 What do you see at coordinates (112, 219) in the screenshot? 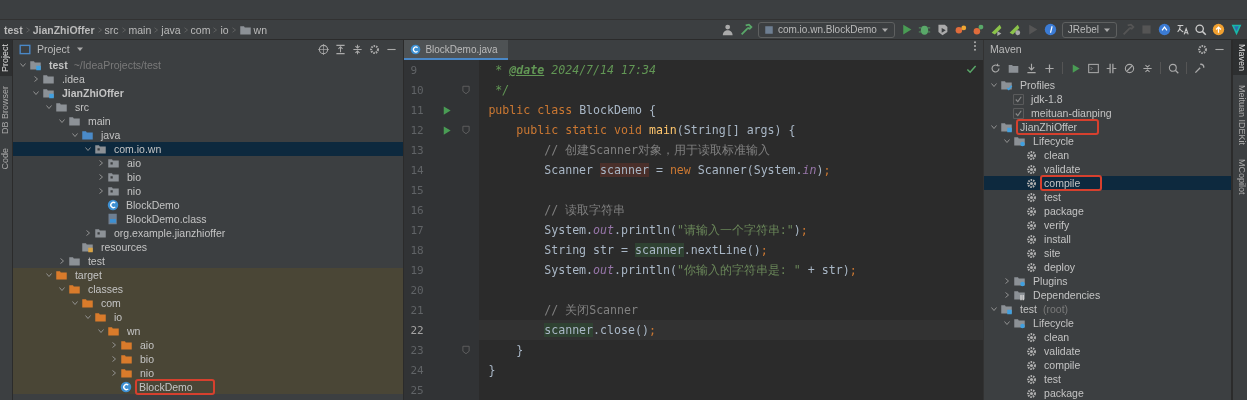
I see `binary-file-icon` at bounding box center [112, 219].